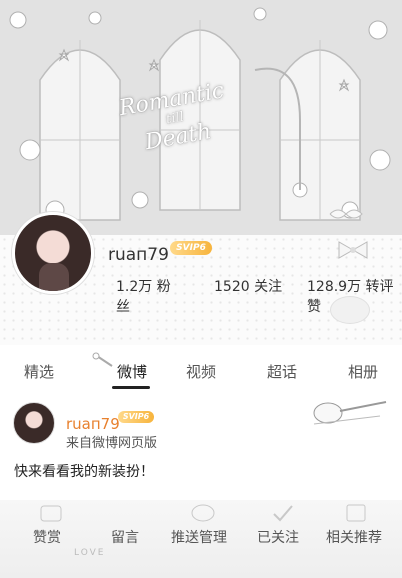 This screenshot has width=402, height=578. I want to click on stat-interactions-value: 128.9万, so click(334, 287).